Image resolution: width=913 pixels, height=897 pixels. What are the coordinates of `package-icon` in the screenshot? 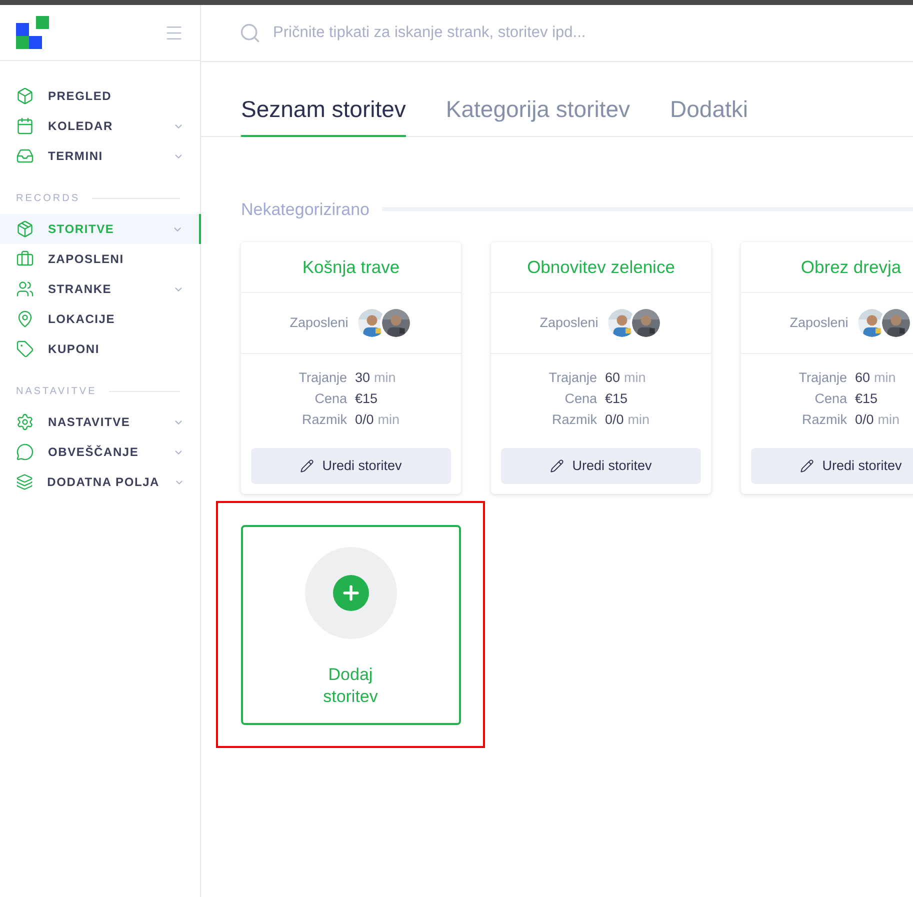 It's located at (25, 229).